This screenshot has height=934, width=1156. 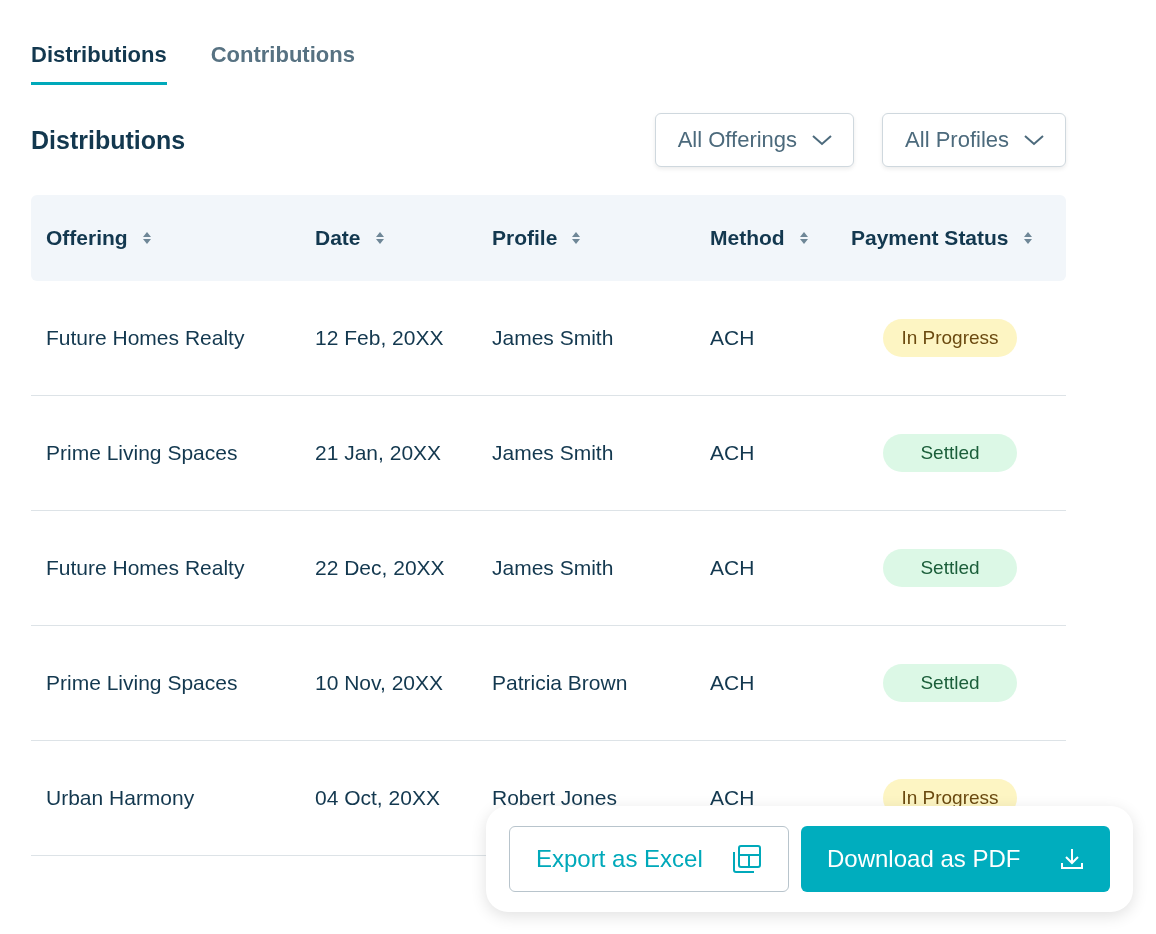 What do you see at coordinates (99, 58) in the screenshot?
I see `tab: Distributions` at bounding box center [99, 58].